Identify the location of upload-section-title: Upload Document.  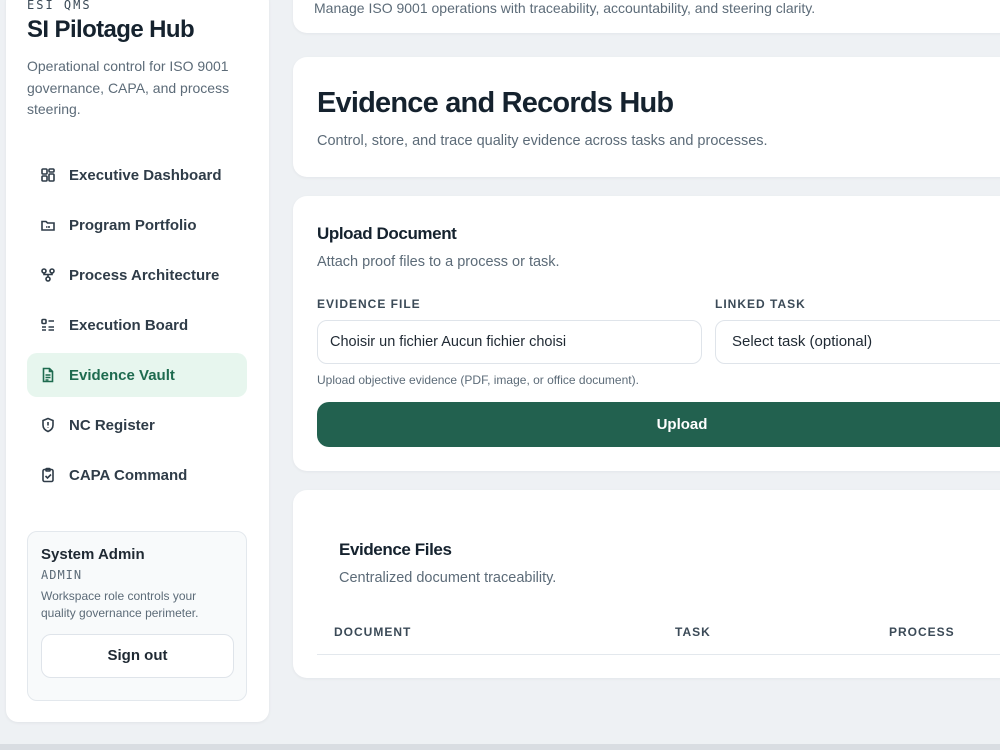
(387, 233).